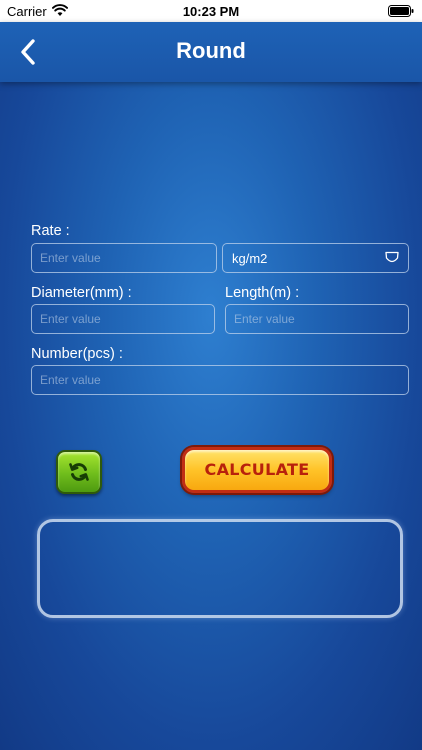 The image size is (422, 750). What do you see at coordinates (123, 319) in the screenshot?
I see `diameter-input` at bounding box center [123, 319].